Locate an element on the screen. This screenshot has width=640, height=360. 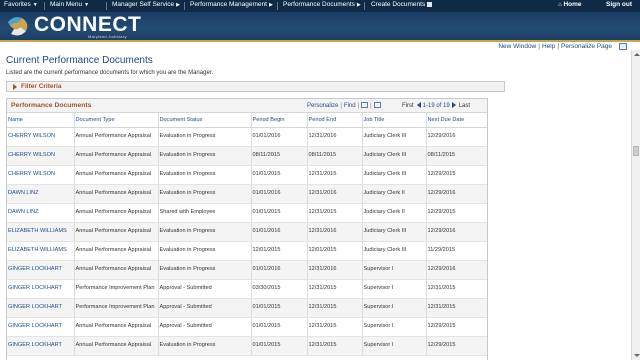
table-cell: 12/29/2015 is located at coordinates (456, 175).